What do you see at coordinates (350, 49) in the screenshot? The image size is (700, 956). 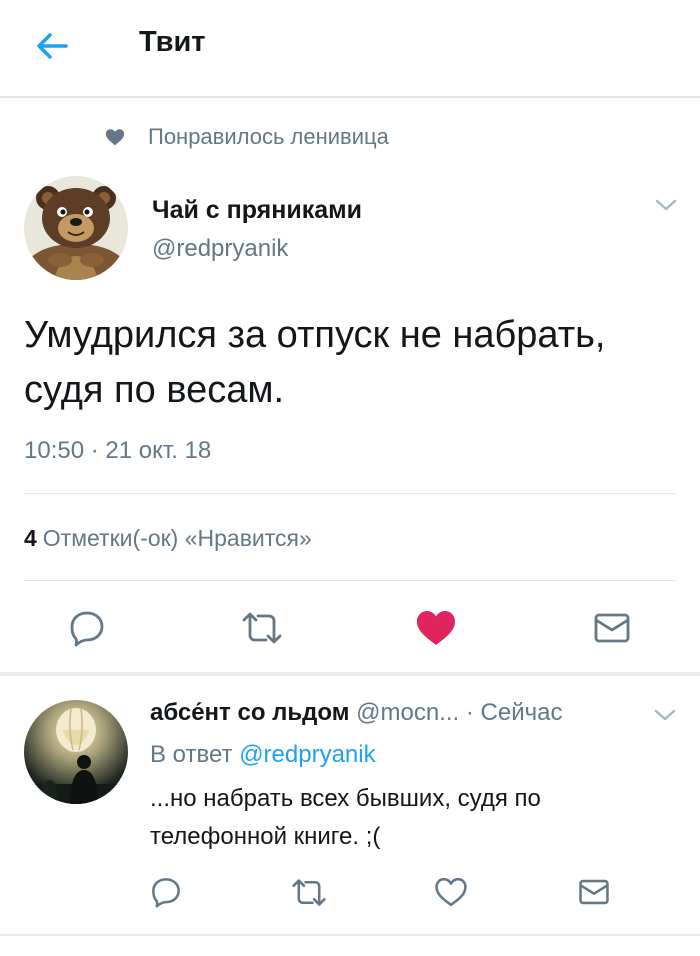 I see `top-bar: Твит` at bounding box center [350, 49].